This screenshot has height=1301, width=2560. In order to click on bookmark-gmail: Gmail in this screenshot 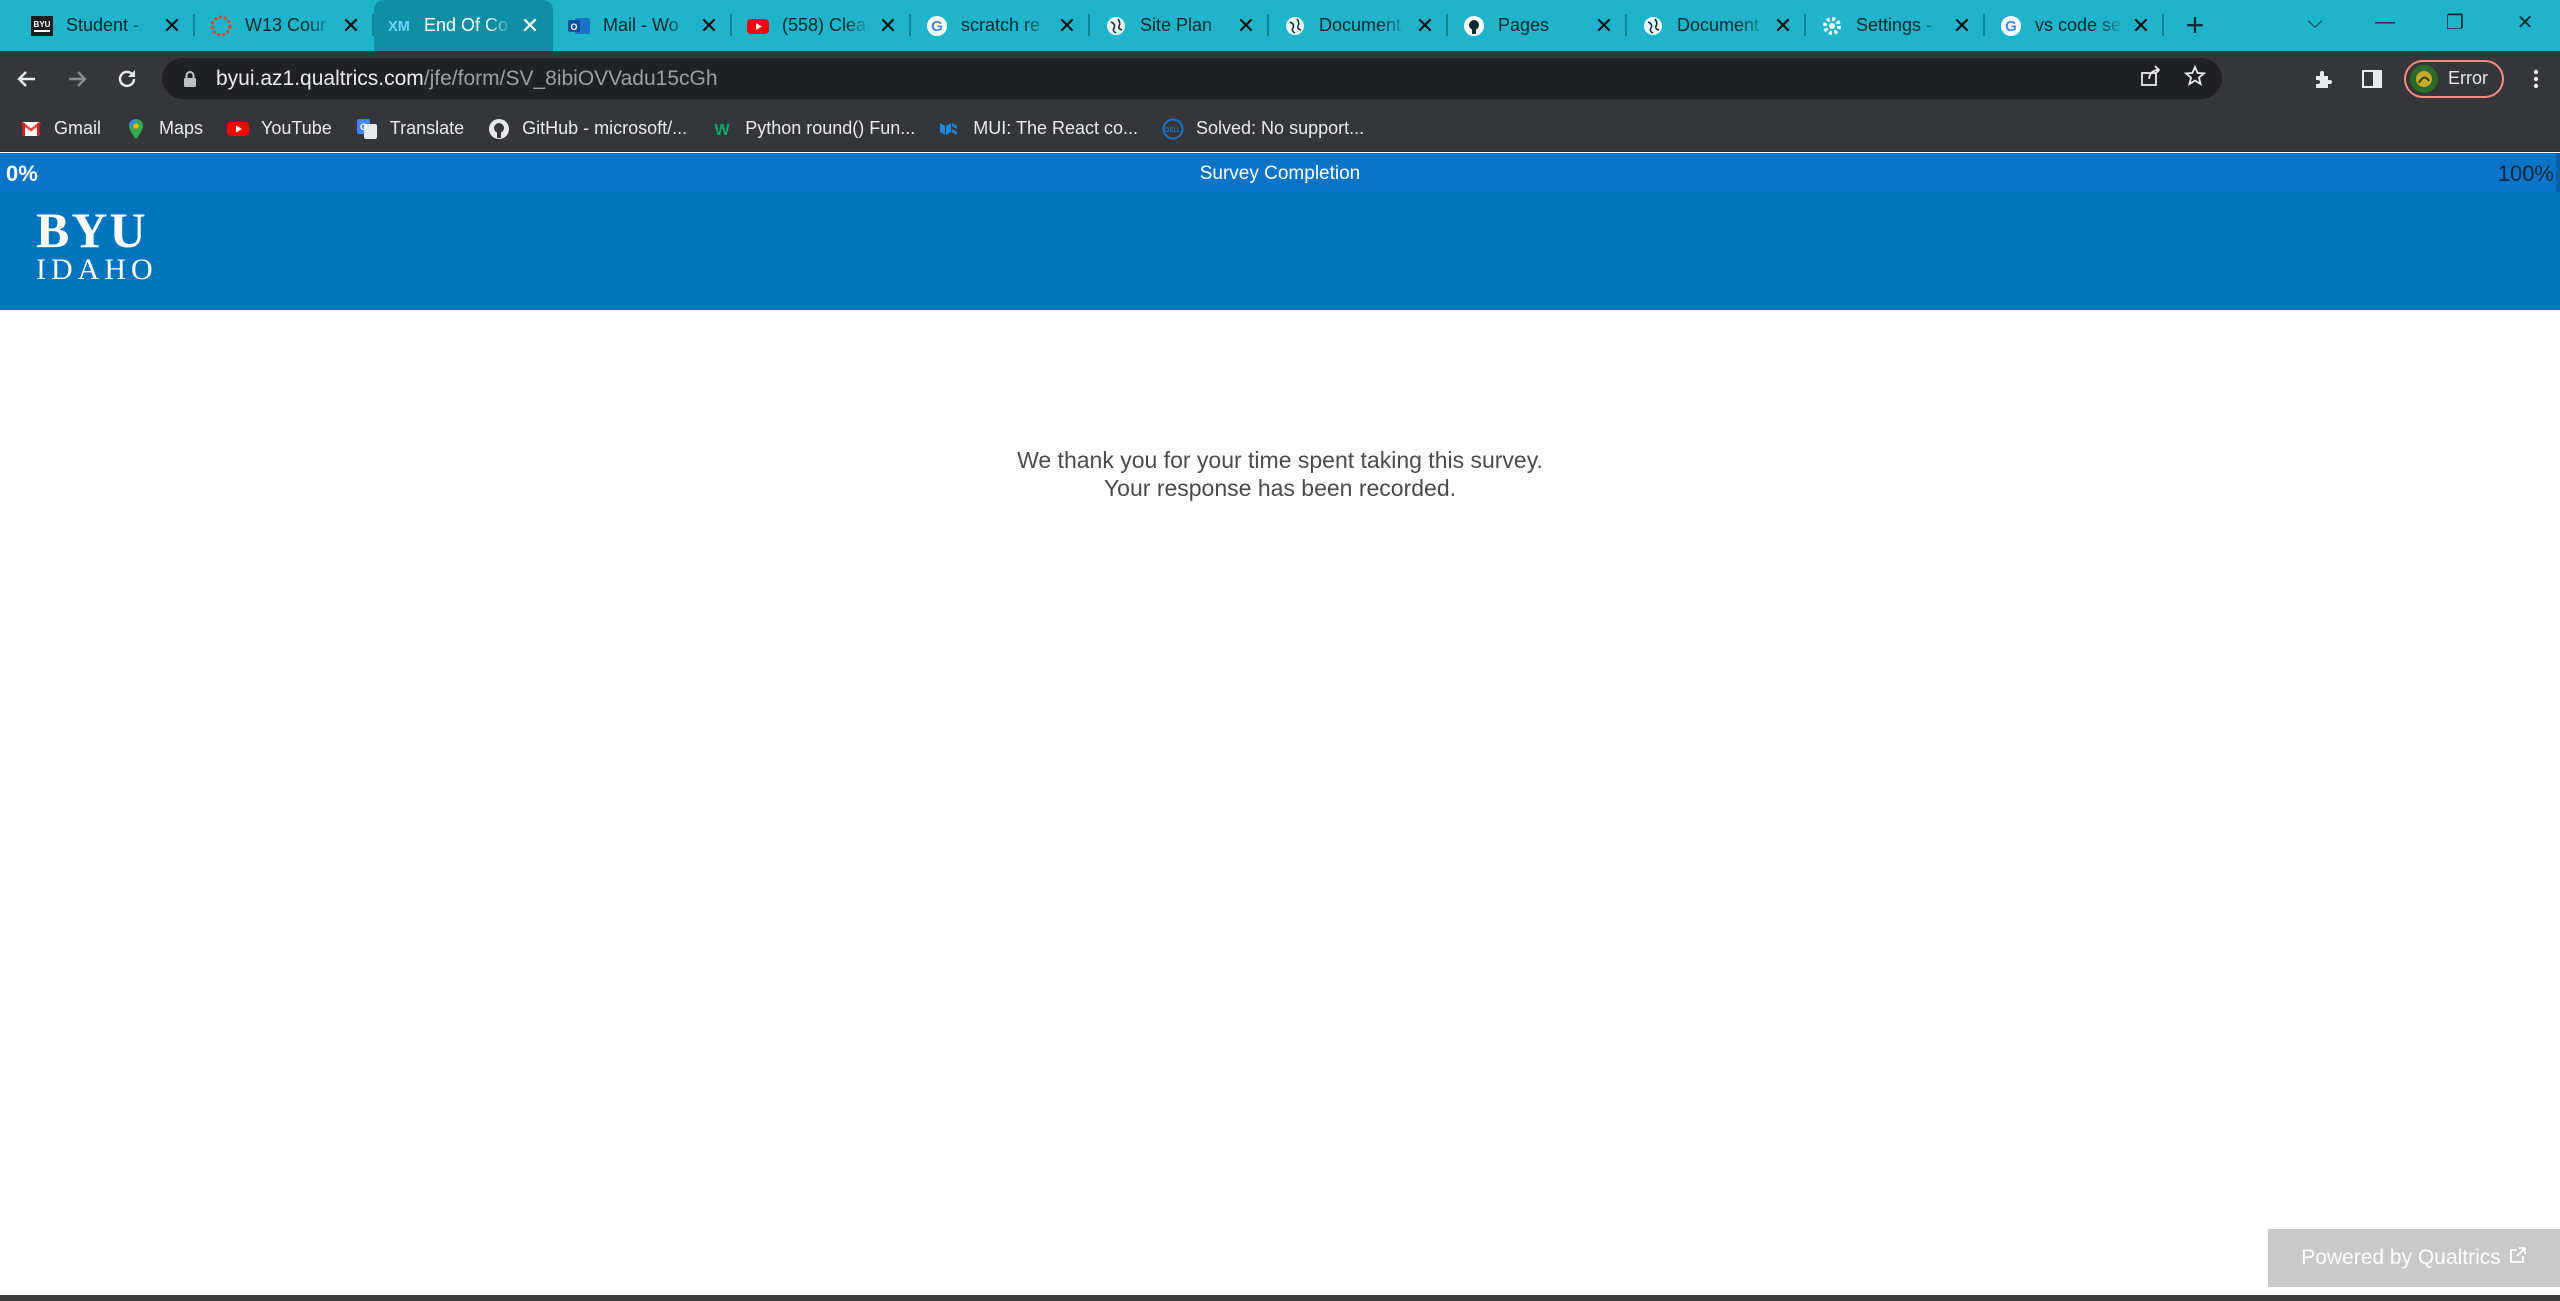, I will do `click(66, 129)`.